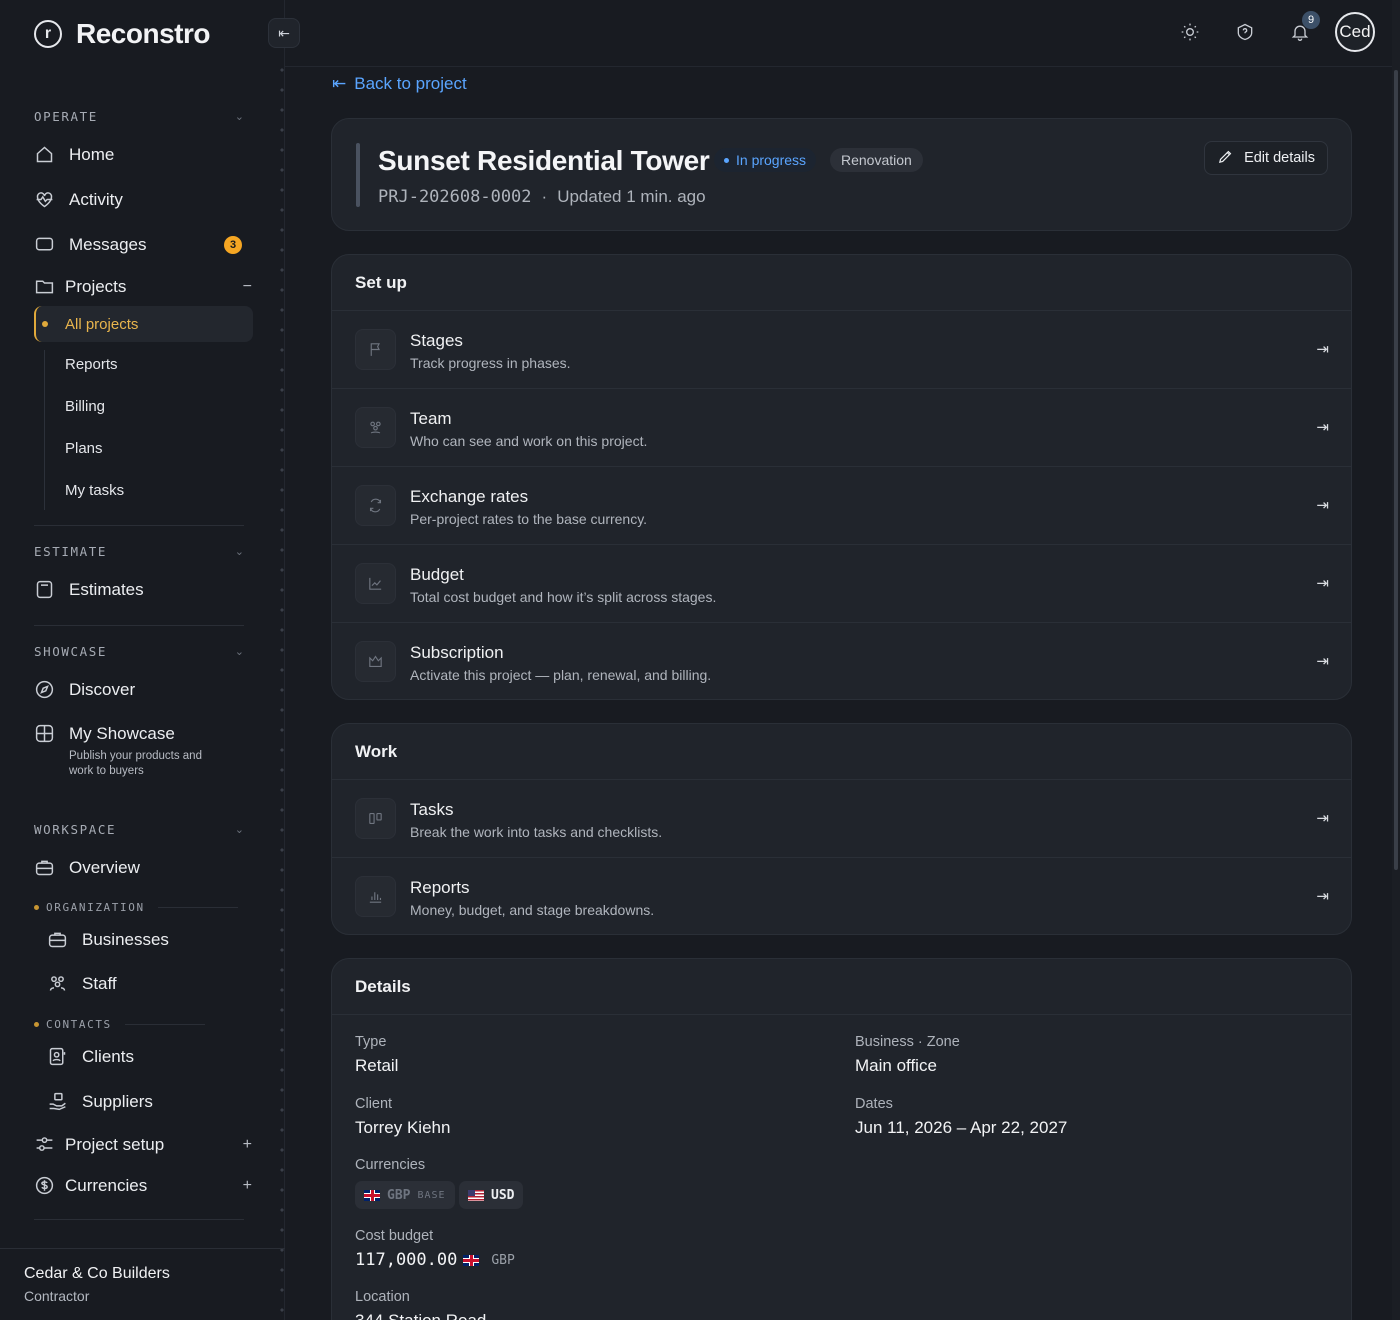  Describe the element at coordinates (1266, 158) in the screenshot. I see `edit-details-button: Edit details` at that location.